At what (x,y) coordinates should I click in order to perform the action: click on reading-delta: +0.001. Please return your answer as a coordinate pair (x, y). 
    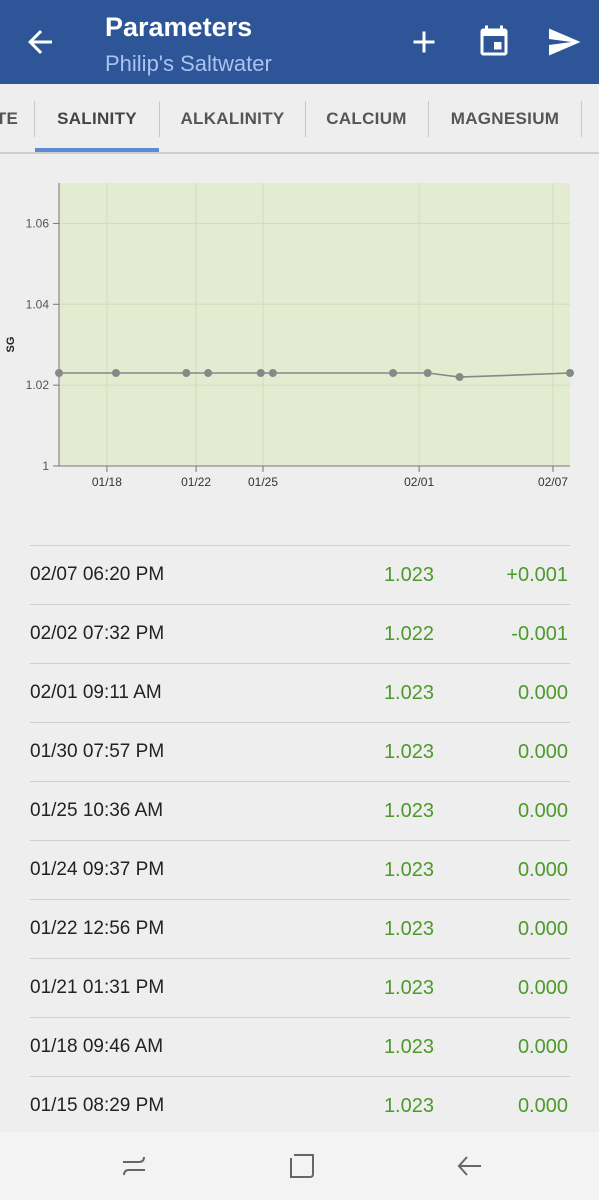
    Looking at the image, I should click on (537, 575).